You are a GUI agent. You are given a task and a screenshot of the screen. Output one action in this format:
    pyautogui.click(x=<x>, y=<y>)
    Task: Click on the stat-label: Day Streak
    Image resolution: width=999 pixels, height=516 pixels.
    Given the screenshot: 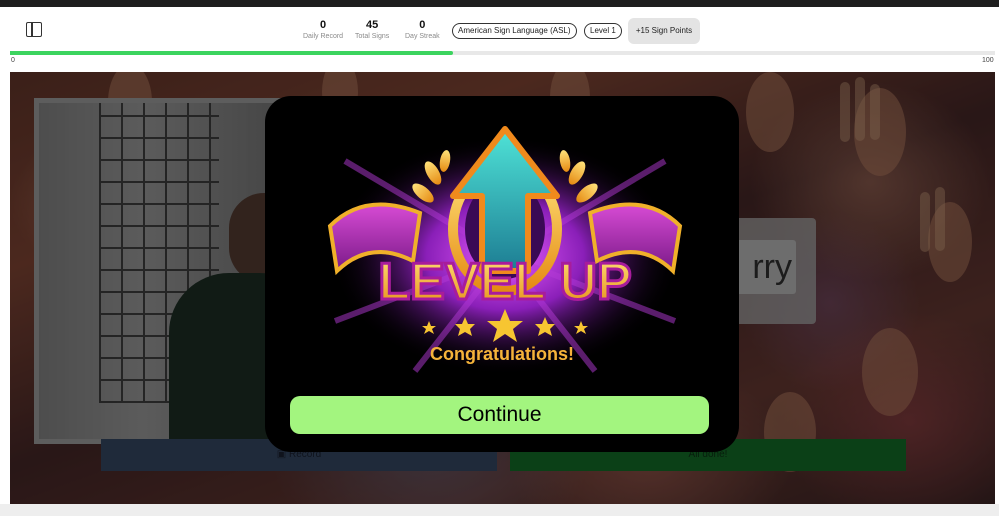 What is the action you would take?
    pyautogui.click(x=422, y=36)
    